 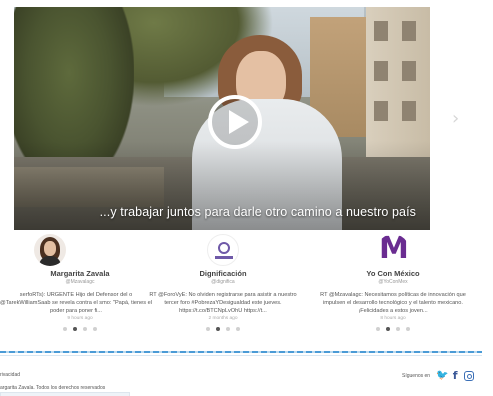 I want to click on card-name: Dignificación, so click(x=223, y=273).